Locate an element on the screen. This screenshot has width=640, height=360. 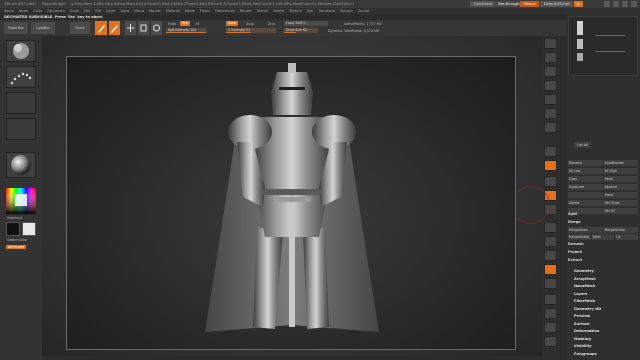
menu-item-document: Document is located at coordinates (56, 11).